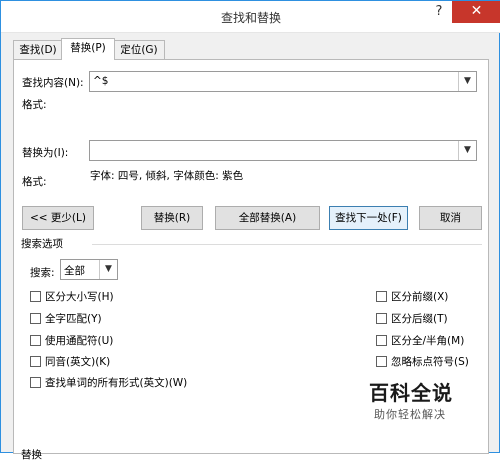 This screenshot has height=462, width=500. What do you see at coordinates (42, 244) in the screenshot?
I see `search-options-heading: 搜索选项` at bounding box center [42, 244].